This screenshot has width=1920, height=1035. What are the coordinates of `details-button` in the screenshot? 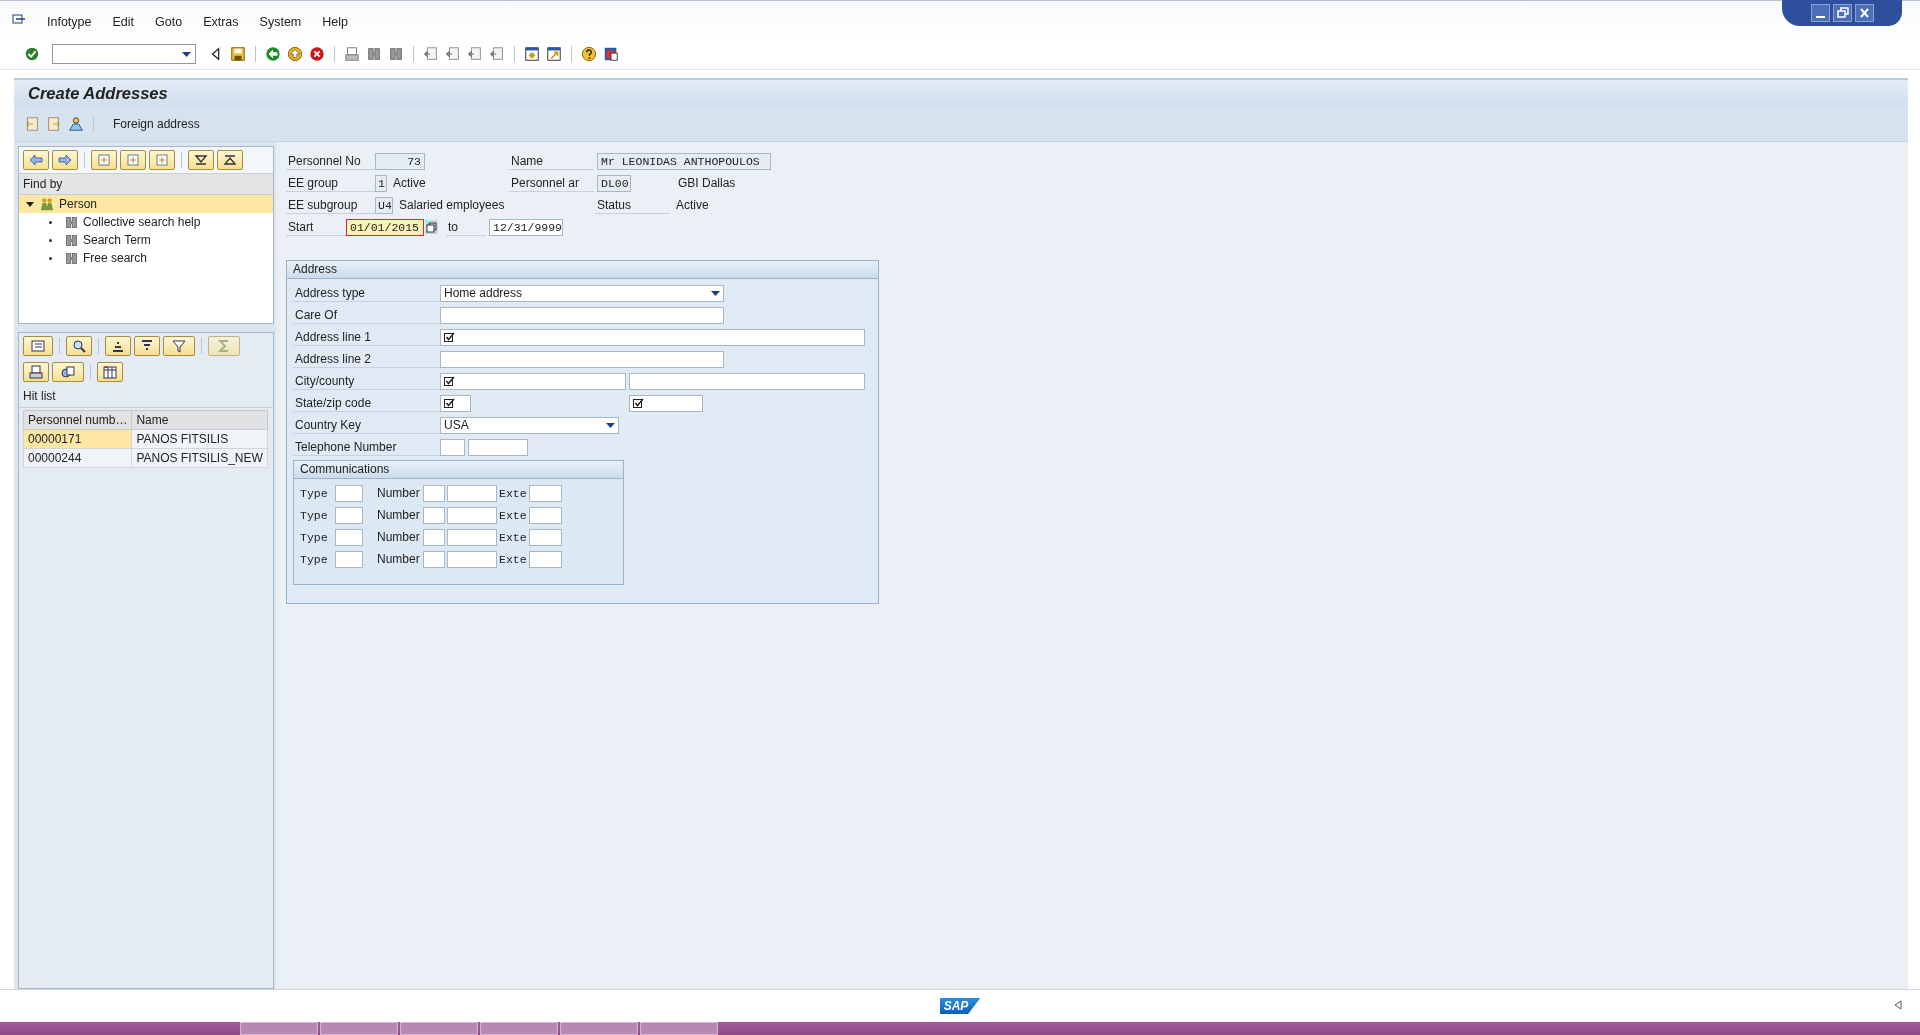 It's located at (38, 346).